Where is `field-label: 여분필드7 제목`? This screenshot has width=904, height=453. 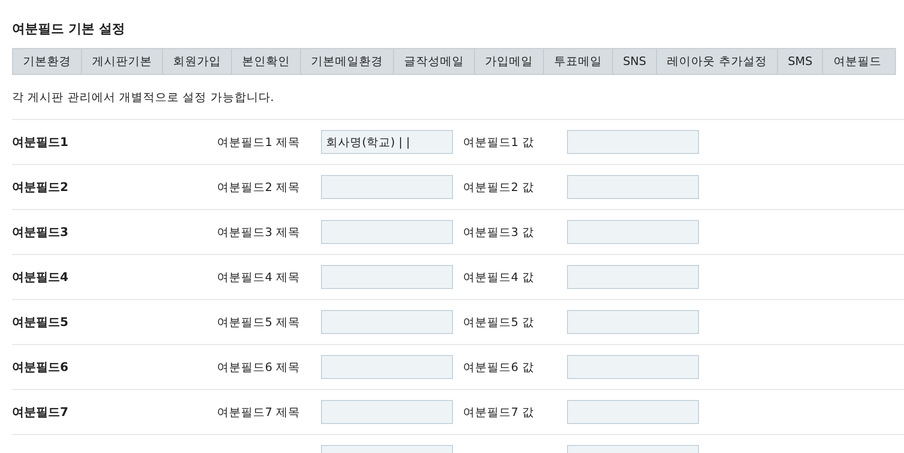 field-label: 여분필드7 제목 is located at coordinates (259, 412).